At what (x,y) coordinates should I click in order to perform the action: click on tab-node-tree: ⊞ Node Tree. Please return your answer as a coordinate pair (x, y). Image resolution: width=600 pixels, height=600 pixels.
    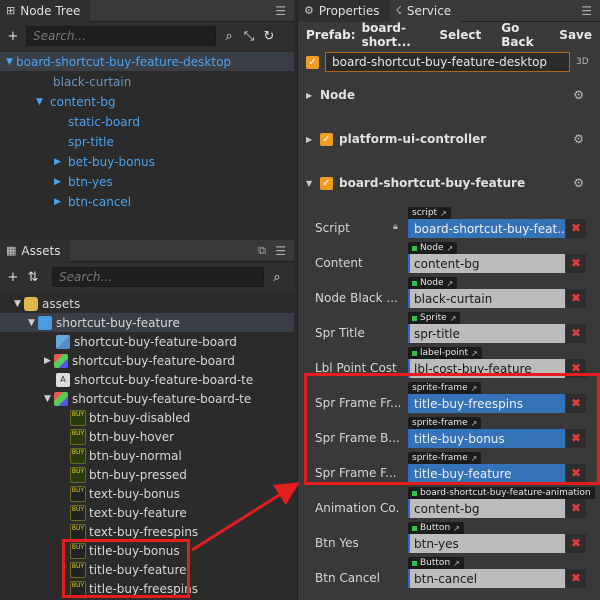
    Looking at the image, I should click on (45, 11).